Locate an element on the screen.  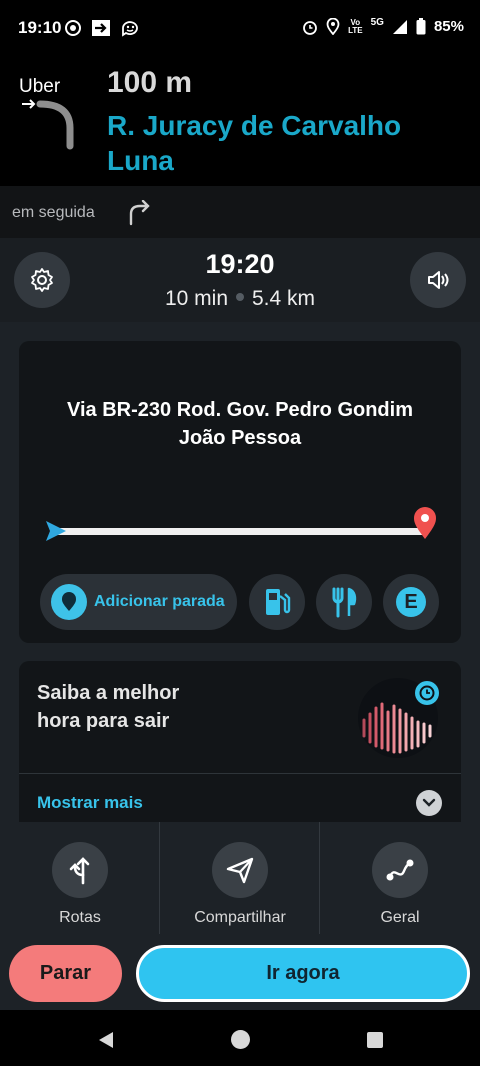
trip-distance: 5.4 km is located at coordinates (284, 298).